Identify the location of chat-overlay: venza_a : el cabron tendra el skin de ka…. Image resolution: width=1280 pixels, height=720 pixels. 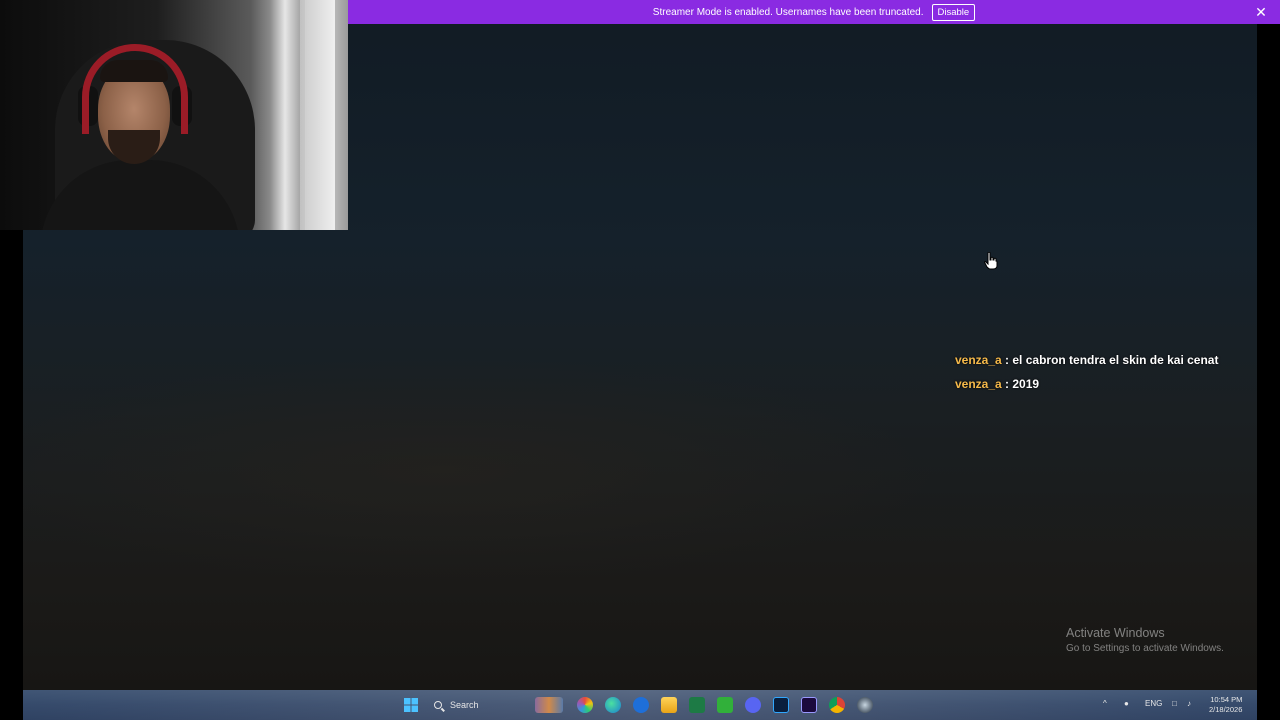
(1086, 377).